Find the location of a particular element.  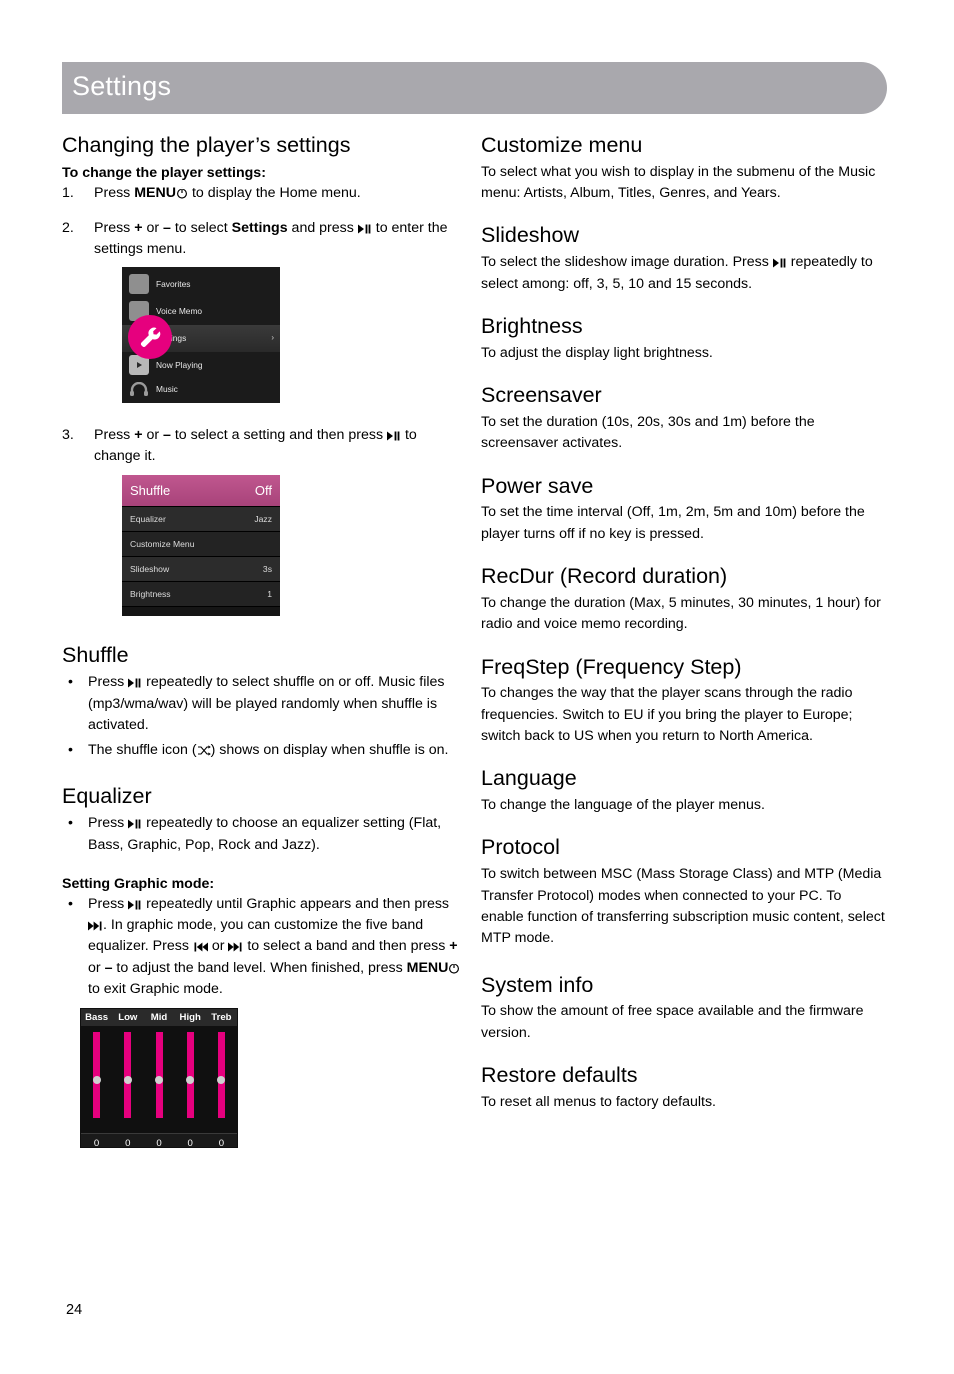

home-menu-label-3: Now Playing is located at coordinates (179, 364).